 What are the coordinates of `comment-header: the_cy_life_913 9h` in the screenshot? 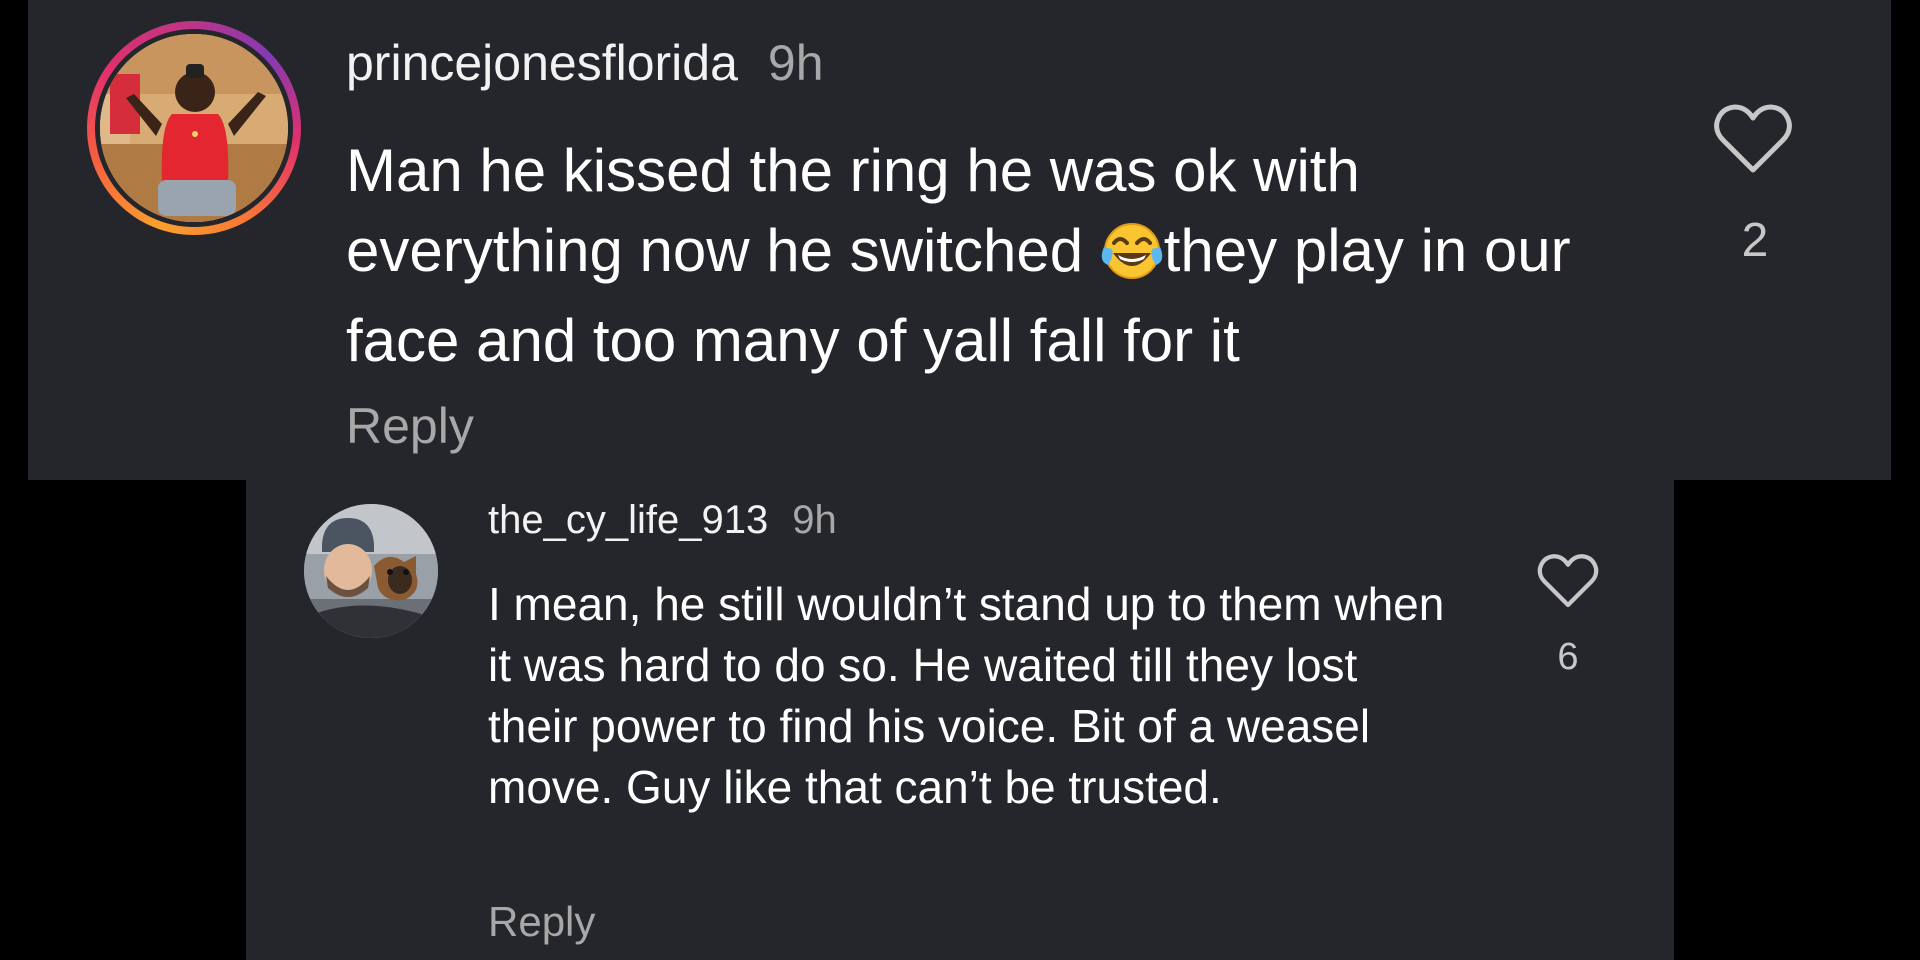 It's located at (662, 520).